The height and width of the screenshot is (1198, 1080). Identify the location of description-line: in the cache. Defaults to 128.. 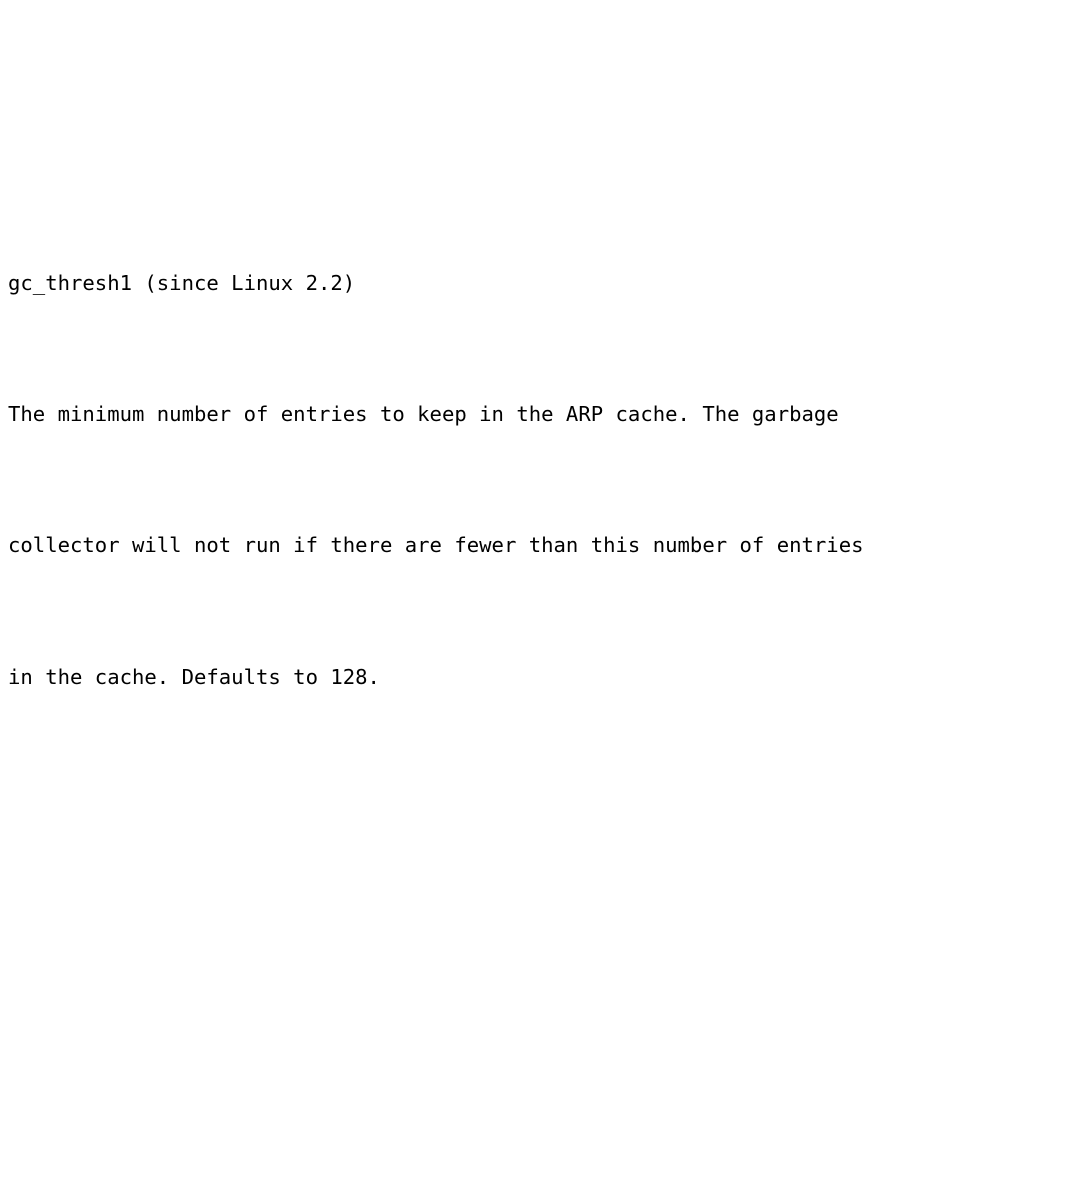
(194, 676).